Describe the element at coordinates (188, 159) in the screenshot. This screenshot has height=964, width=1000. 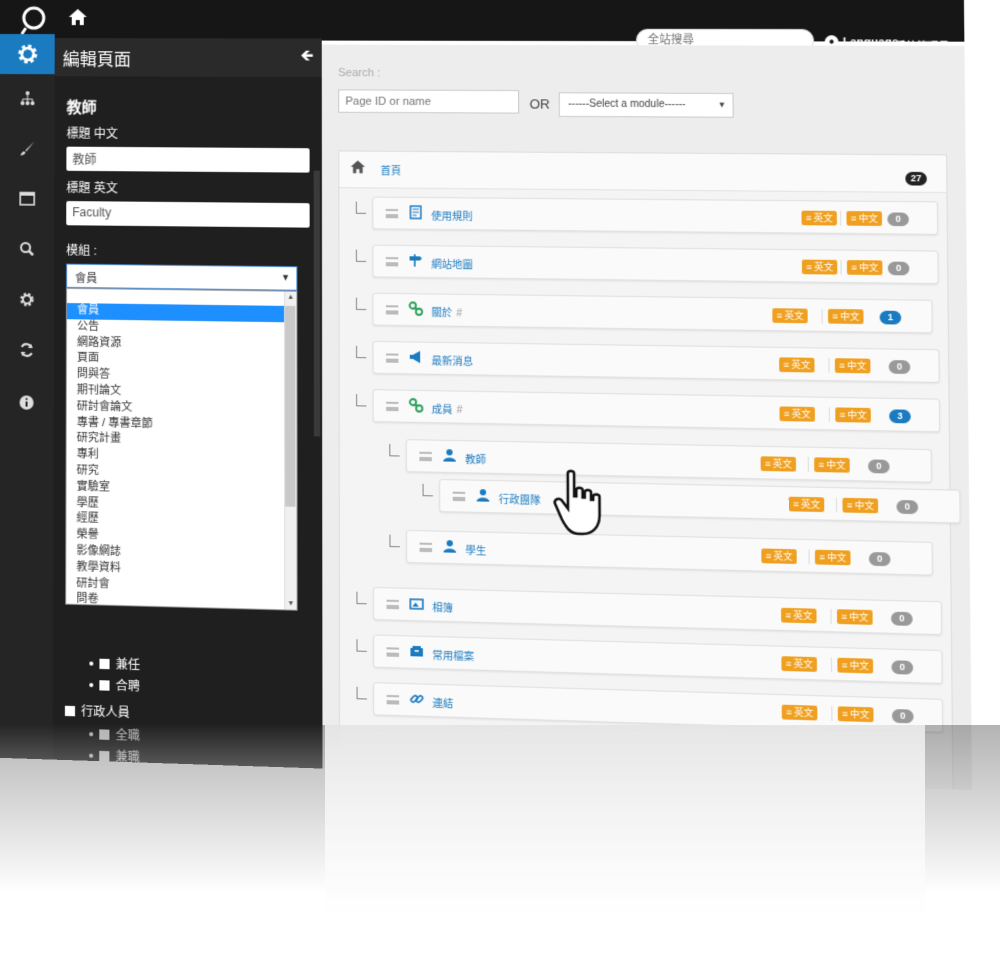
I see `title-zh-input: 教師` at that location.